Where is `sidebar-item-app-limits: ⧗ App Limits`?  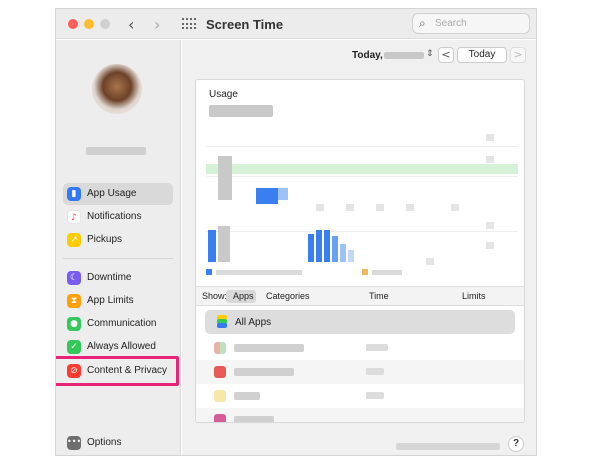 sidebar-item-app-limits: ⧗ App Limits is located at coordinates (118, 301).